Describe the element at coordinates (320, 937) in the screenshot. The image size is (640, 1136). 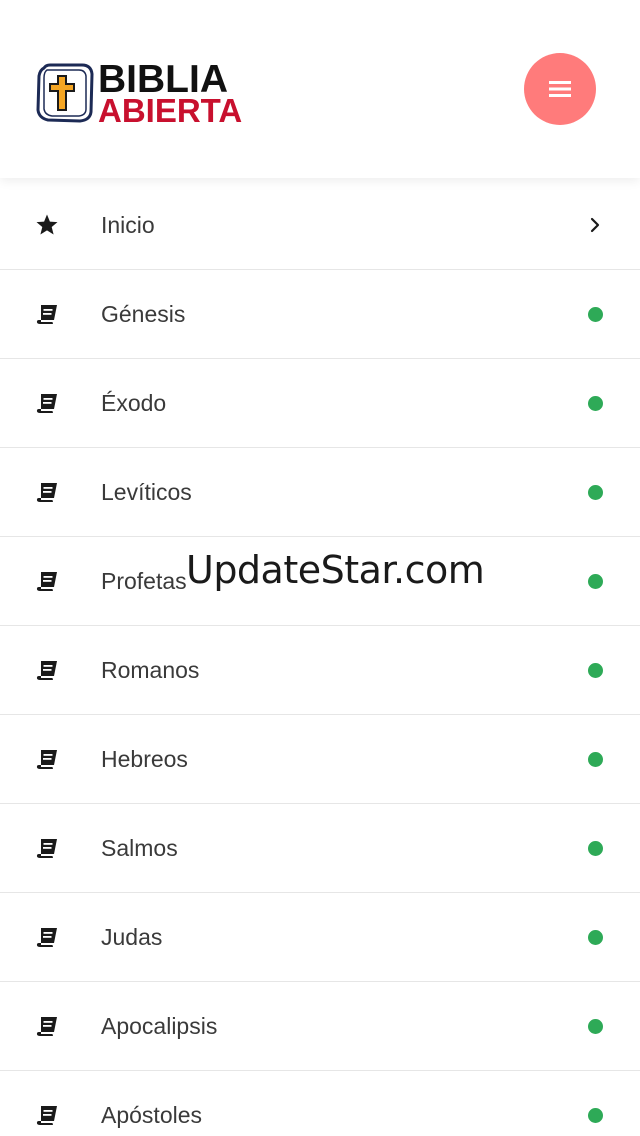
I see `nav-item-judas: Judas` at that location.